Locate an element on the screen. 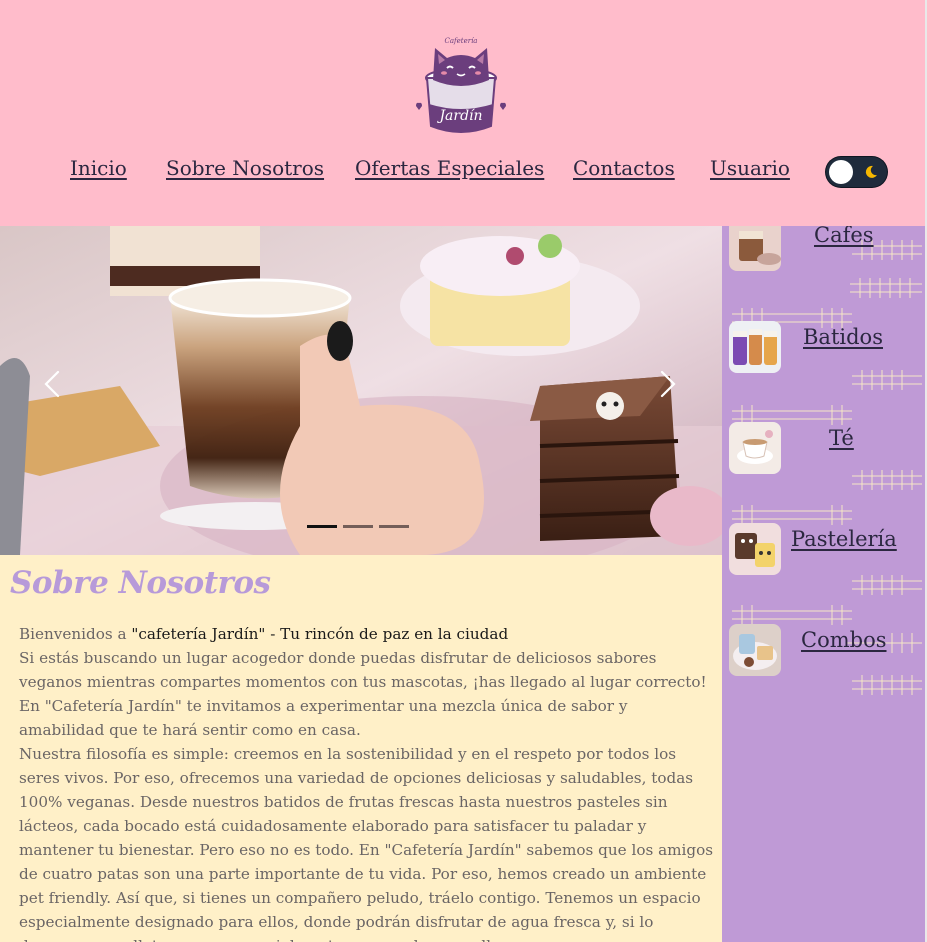 This screenshot has width=927, height=942. chevron-right-icon is located at coordinates (668, 384).